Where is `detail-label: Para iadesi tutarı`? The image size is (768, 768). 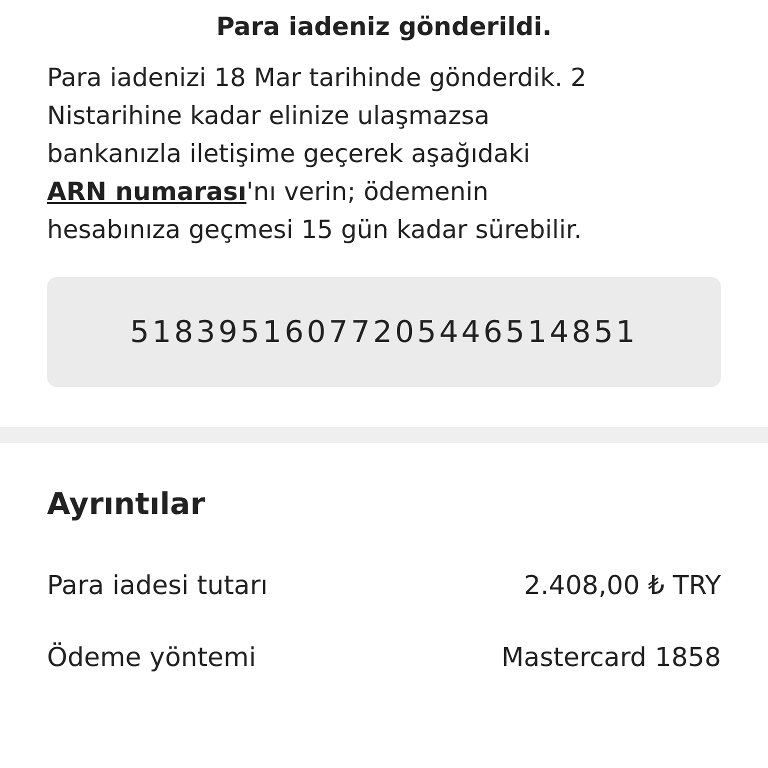
detail-label: Para iadesi tutarı is located at coordinates (157, 586).